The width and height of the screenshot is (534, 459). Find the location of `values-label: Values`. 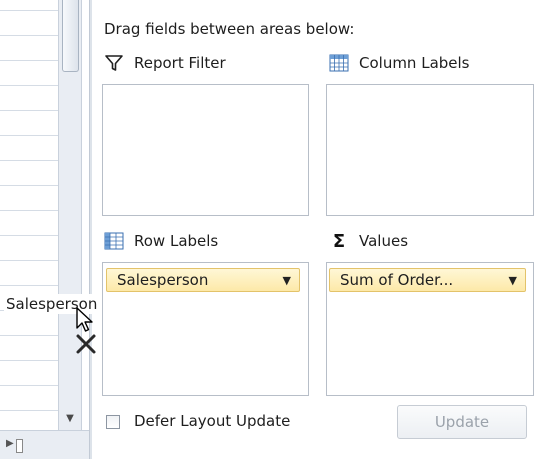

values-label: Values is located at coordinates (384, 241).